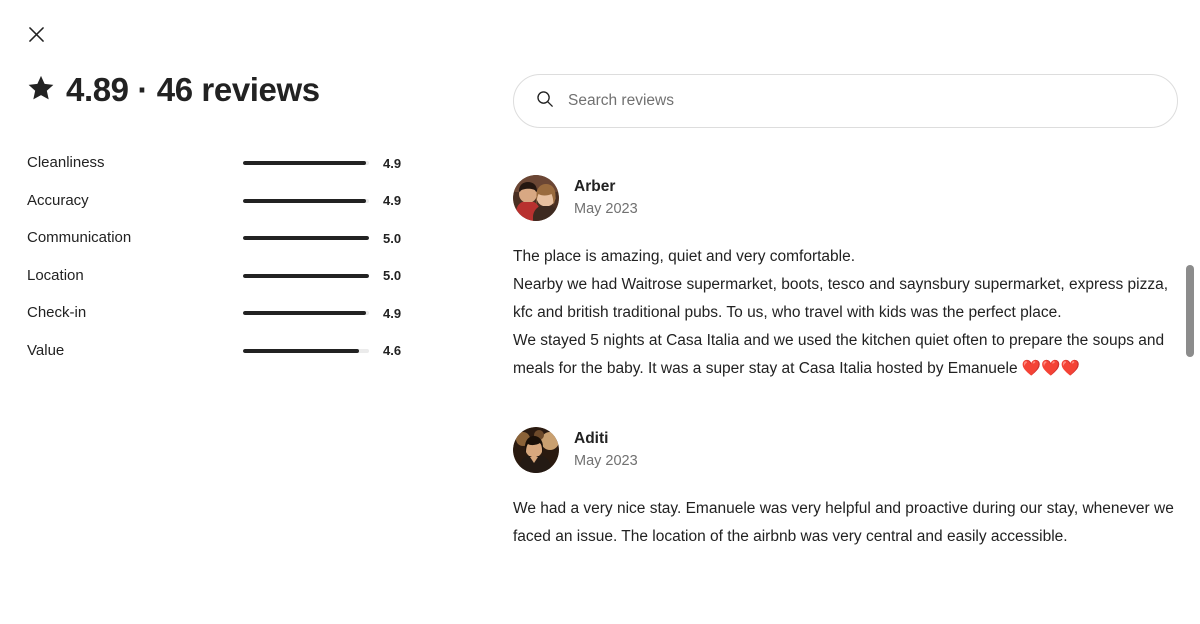 The height and width of the screenshot is (624, 1200). I want to click on review-header: Aditi May 2023, so click(853, 450).